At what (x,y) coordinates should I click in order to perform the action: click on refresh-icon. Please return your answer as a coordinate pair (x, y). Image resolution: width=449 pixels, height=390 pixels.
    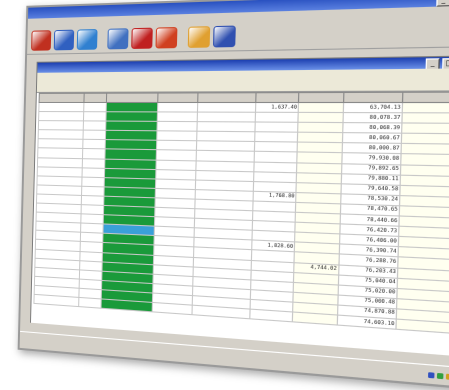
    Looking at the image, I should click on (87, 39).